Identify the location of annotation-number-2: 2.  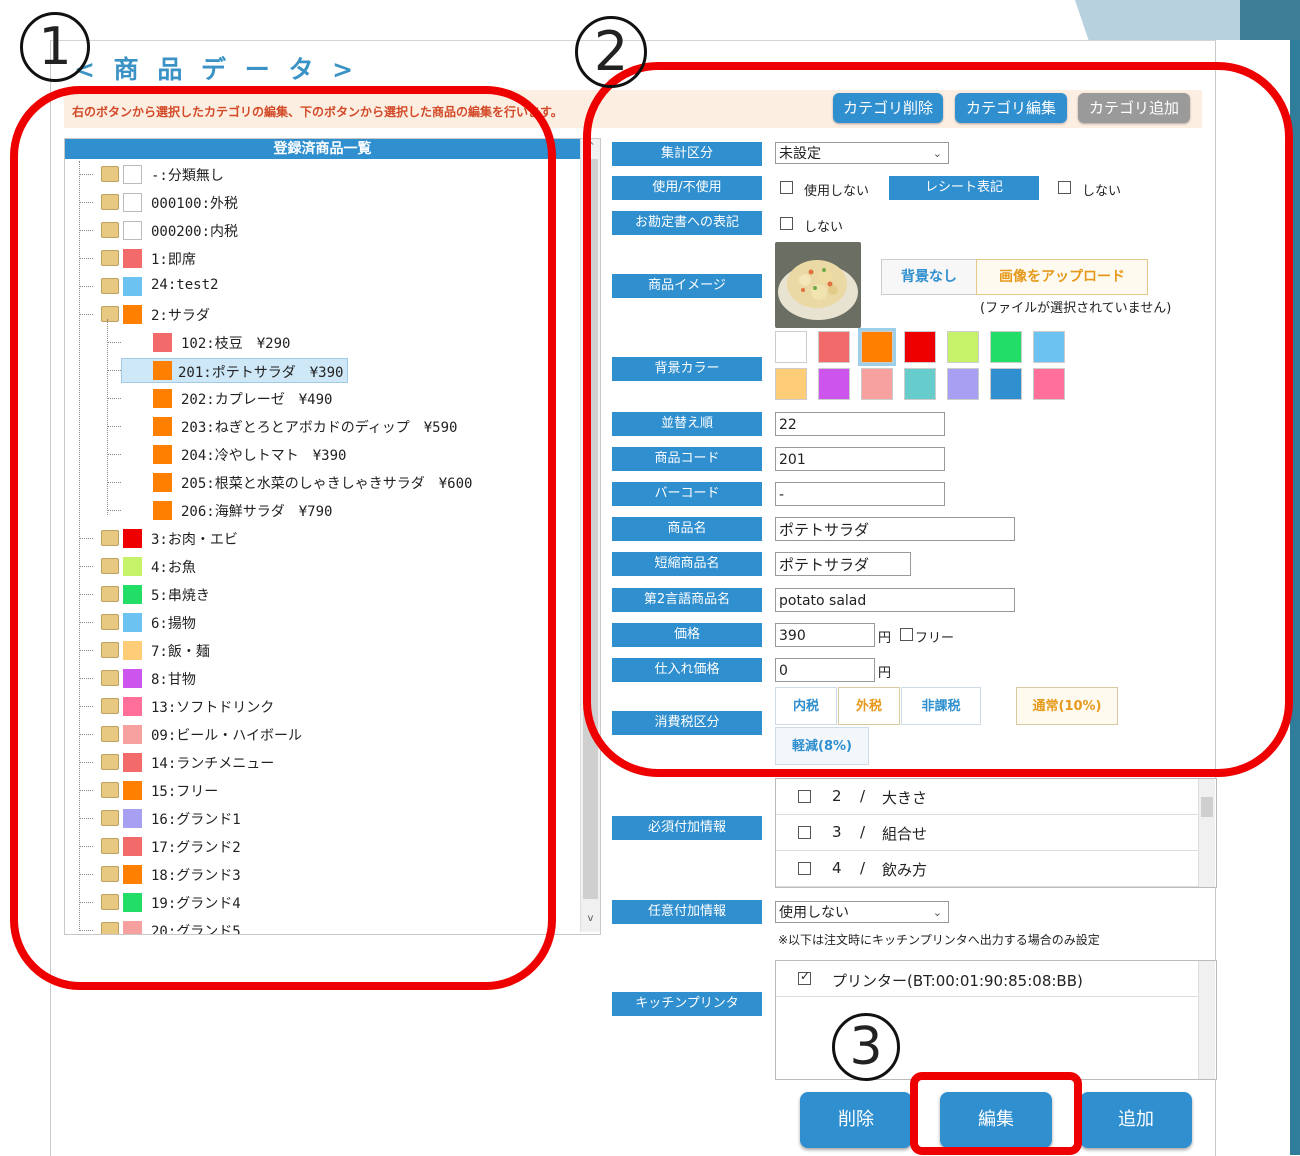
(611, 52).